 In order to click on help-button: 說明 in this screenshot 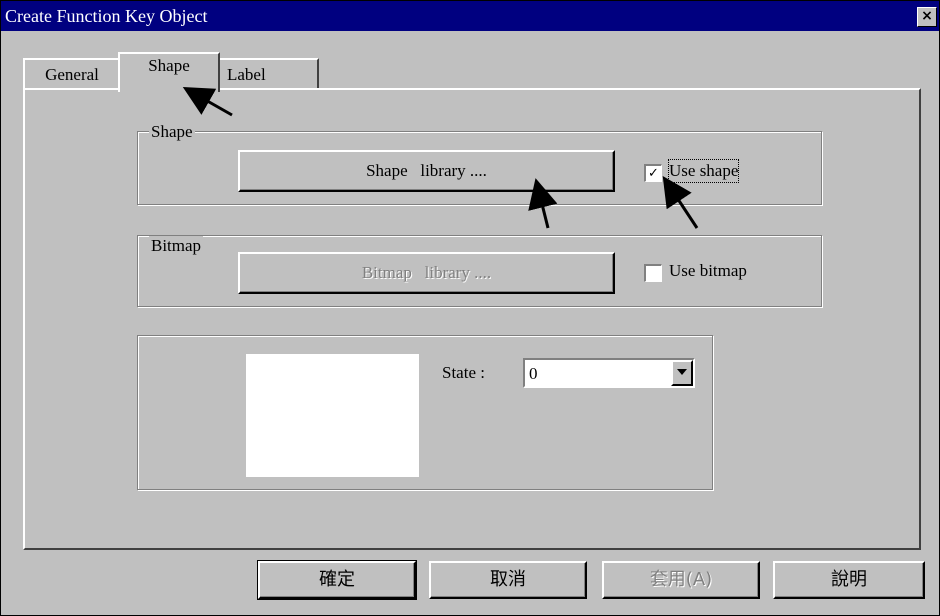, I will do `click(849, 580)`.